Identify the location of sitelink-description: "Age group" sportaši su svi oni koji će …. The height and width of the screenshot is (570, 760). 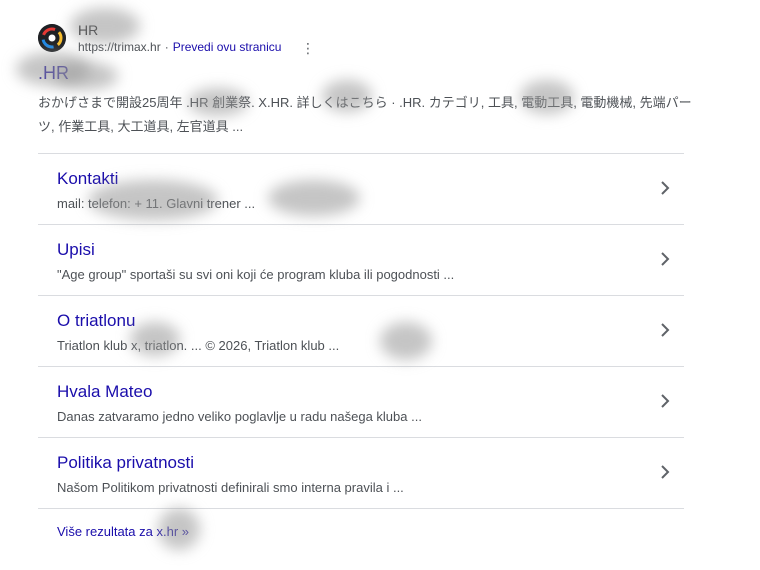
(256, 274).